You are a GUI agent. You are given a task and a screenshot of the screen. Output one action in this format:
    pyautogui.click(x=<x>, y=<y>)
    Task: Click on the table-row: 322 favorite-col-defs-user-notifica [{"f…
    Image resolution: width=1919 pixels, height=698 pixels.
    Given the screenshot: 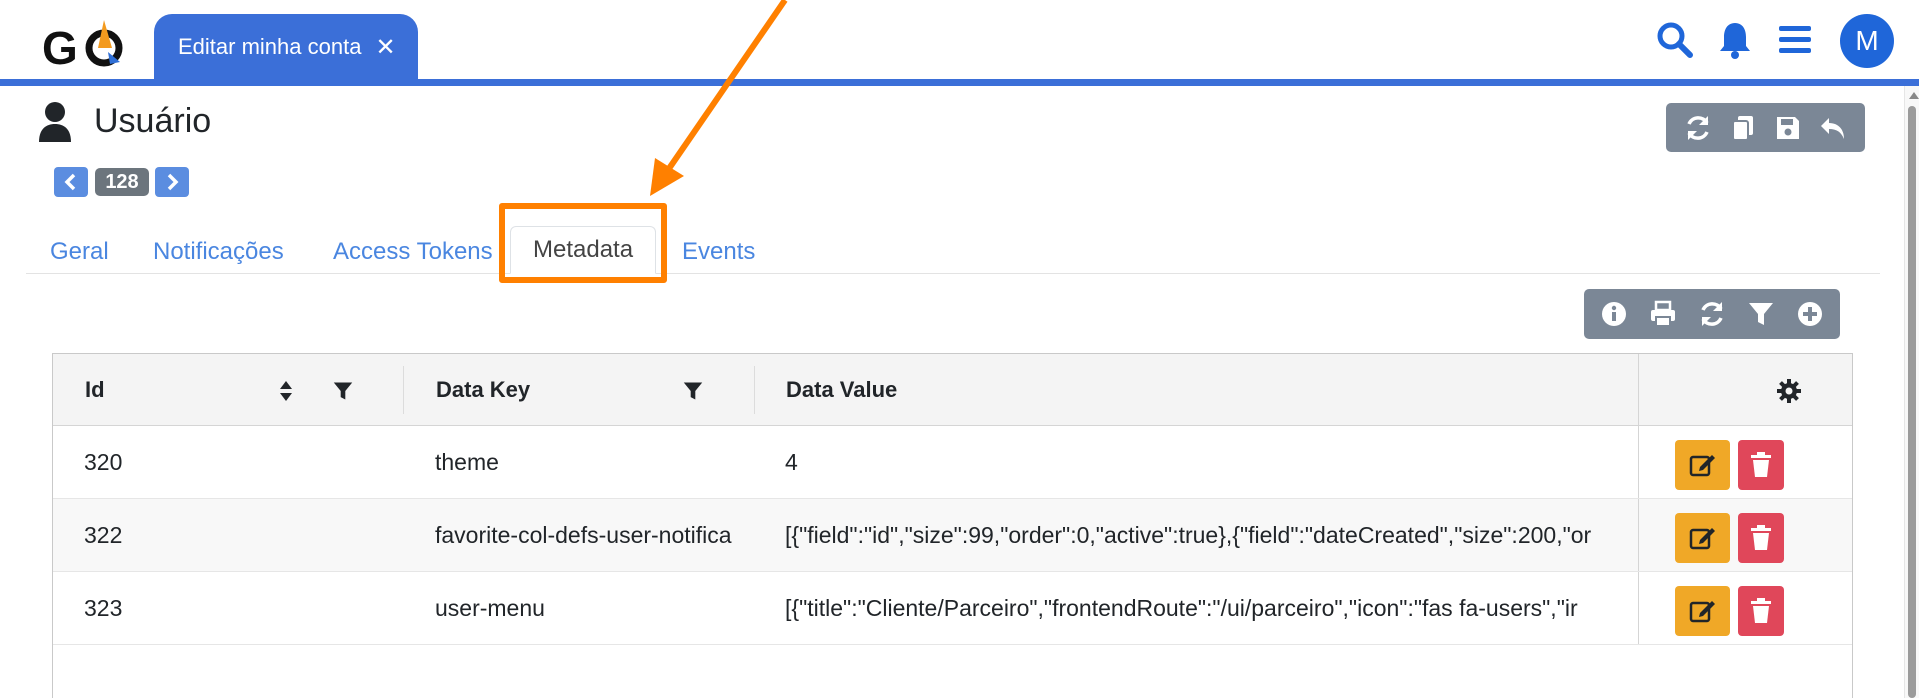 What is the action you would take?
    pyautogui.click(x=952, y=535)
    